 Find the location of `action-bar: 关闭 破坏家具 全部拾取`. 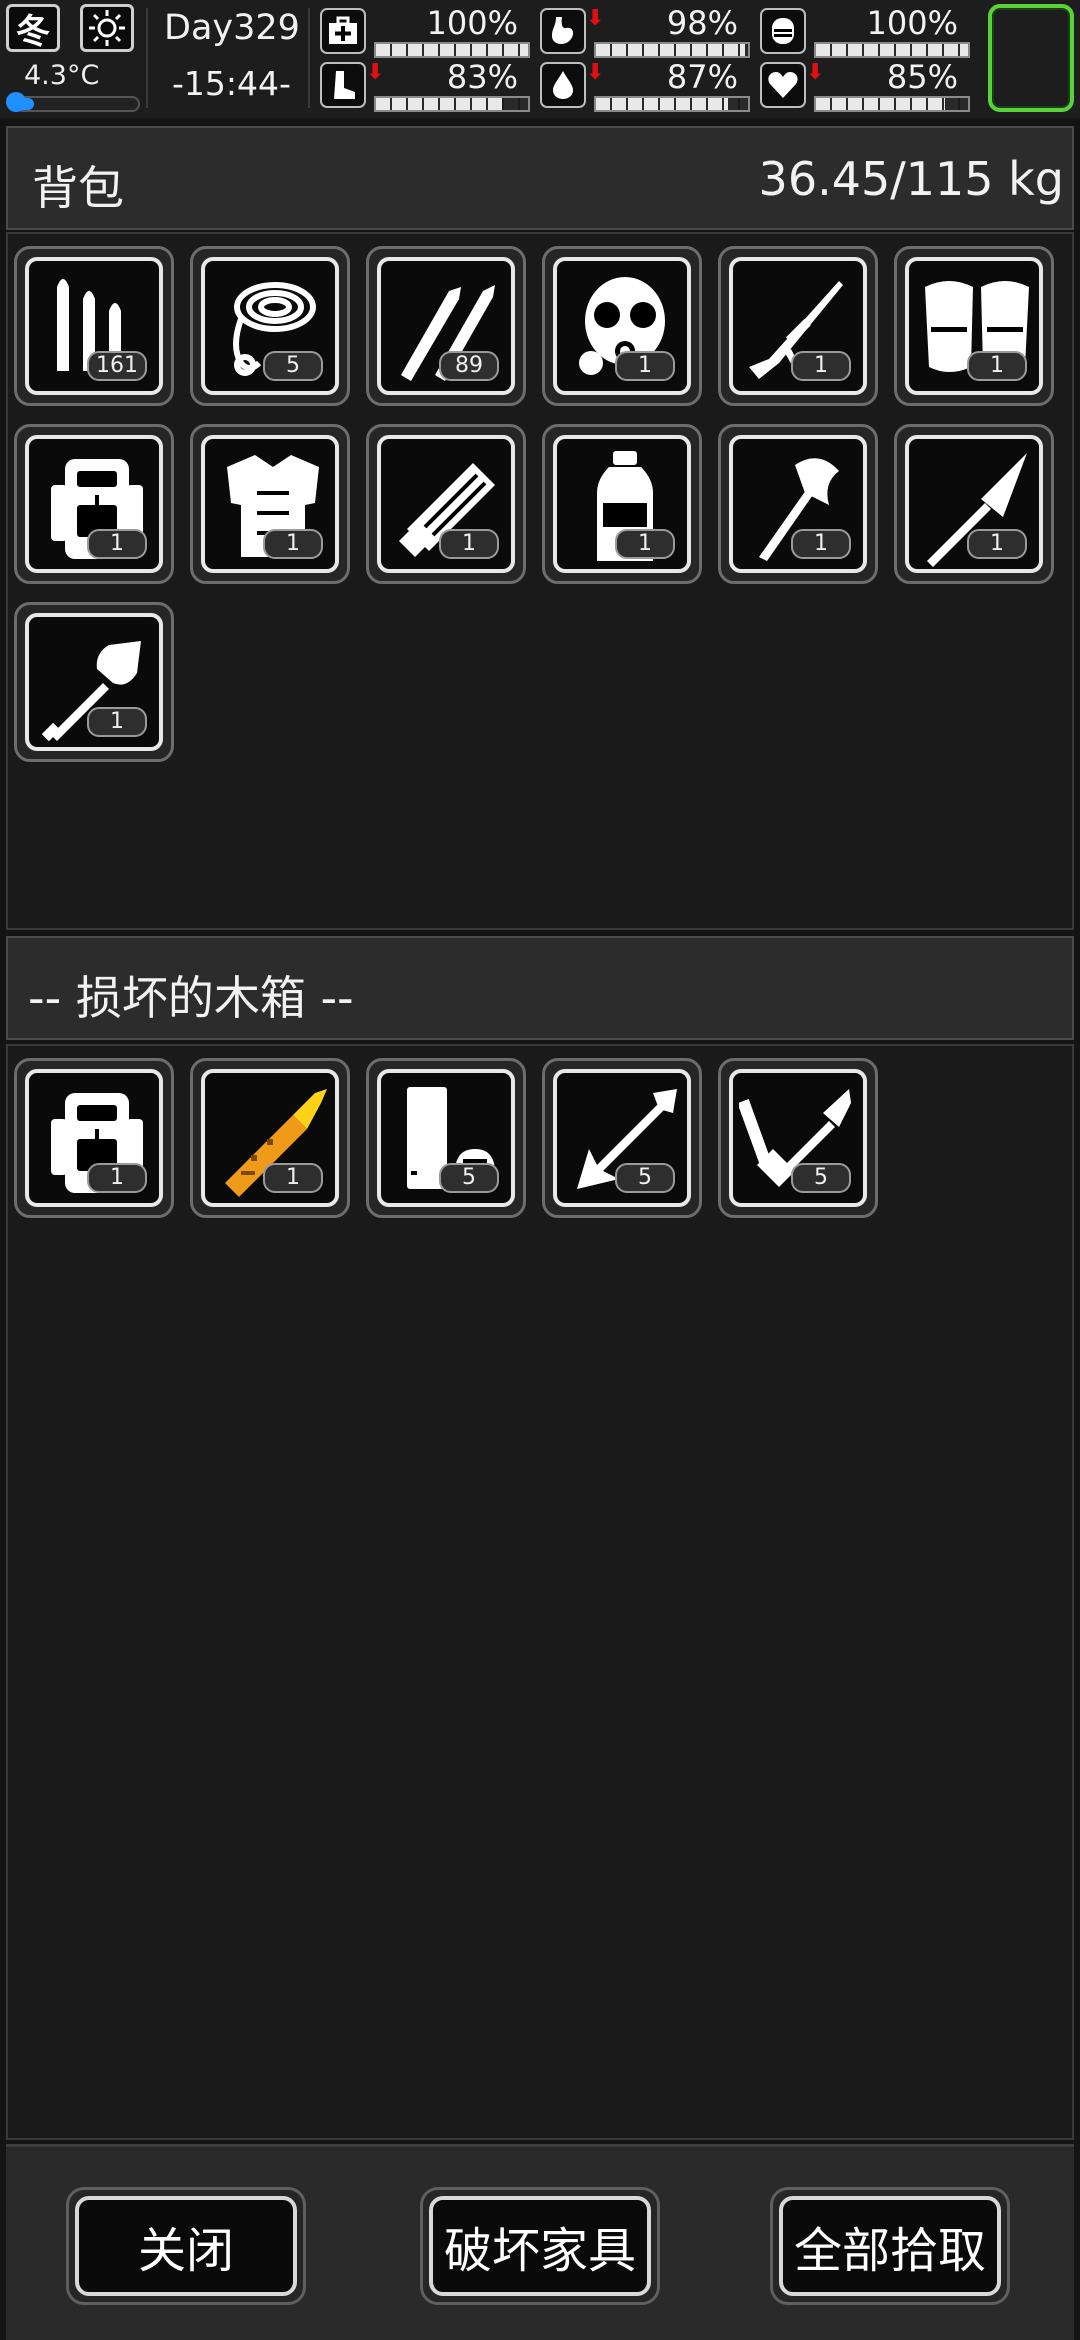

action-bar: 关闭 破坏家具 全部拾取 is located at coordinates (540, 2242).